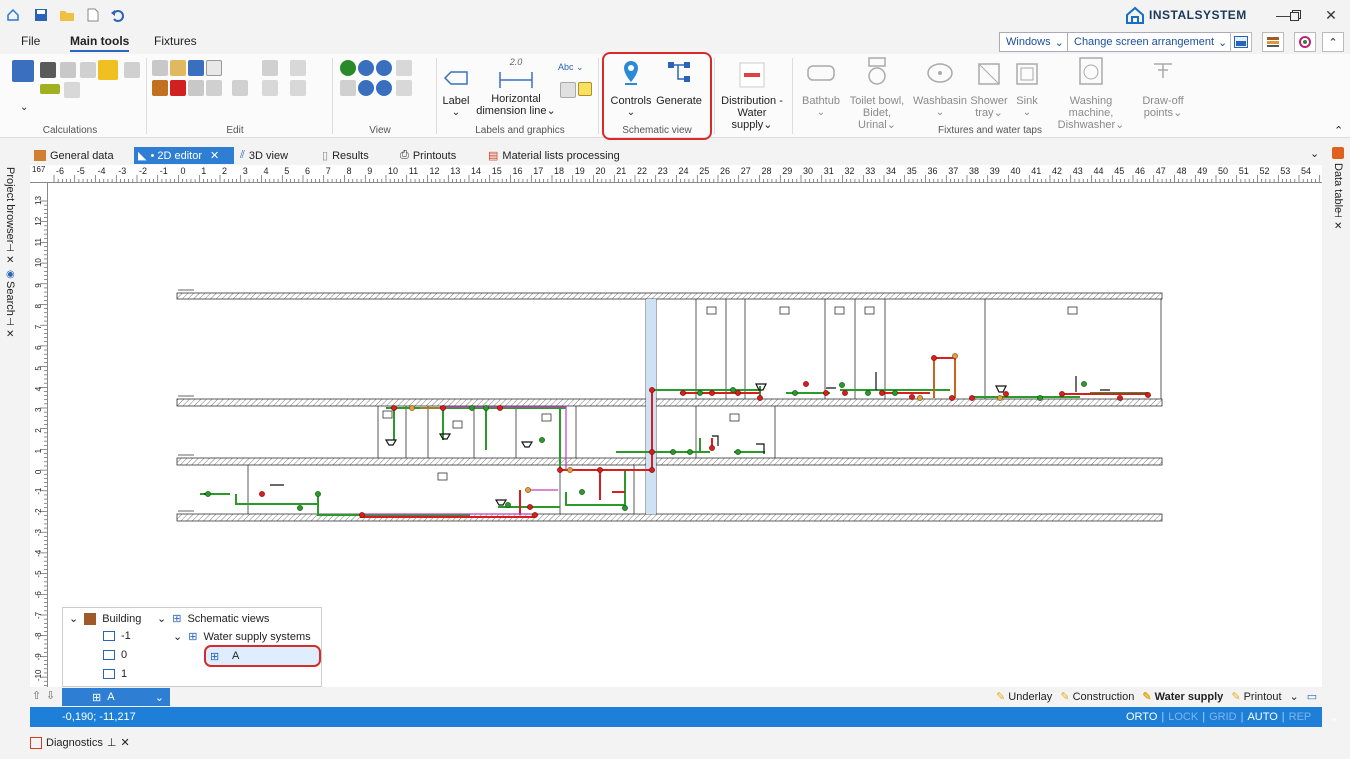 The image size is (1350, 759). Describe the element at coordinates (160, 88) in the screenshot. I see `cut-icon` at that location.